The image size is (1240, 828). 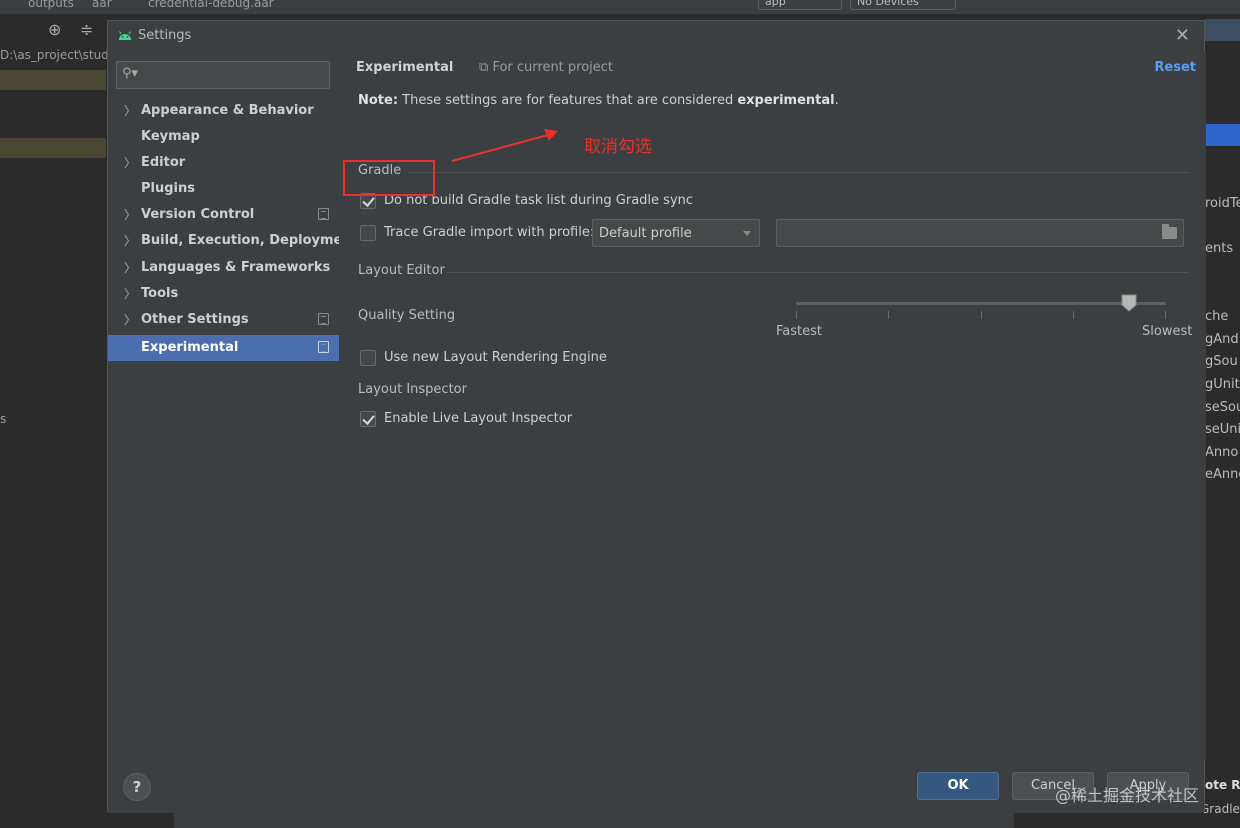 What do you see at coordinates (1175, 67) in the screenshot?
I see `reset-link: Reset` at bounding box center [1175, 67].